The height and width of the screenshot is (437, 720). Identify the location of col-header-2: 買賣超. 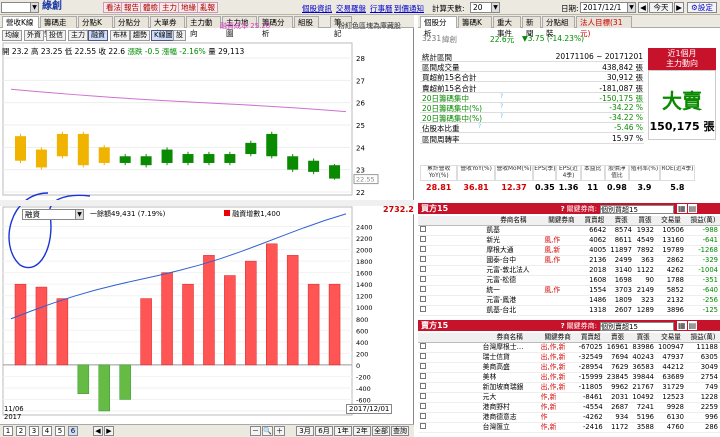
(594, 221).